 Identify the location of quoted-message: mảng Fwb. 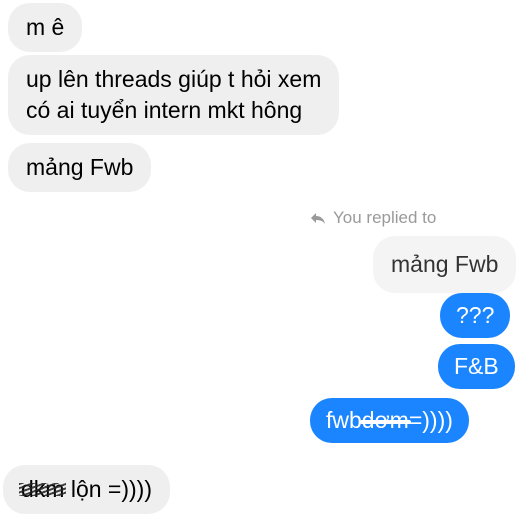
(445, 264).